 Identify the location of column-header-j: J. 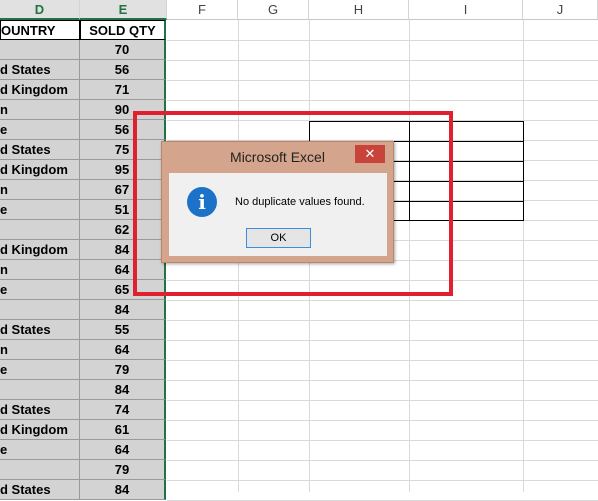
(560, 10).